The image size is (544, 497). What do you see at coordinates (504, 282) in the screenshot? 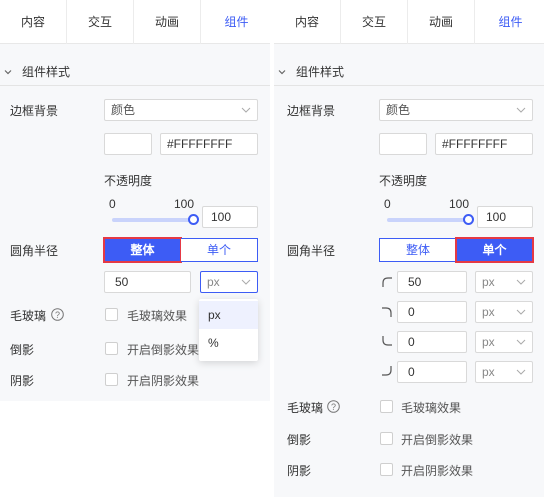
I see `radius-top-left-unit-select: px` at bounding box center [504, 282].